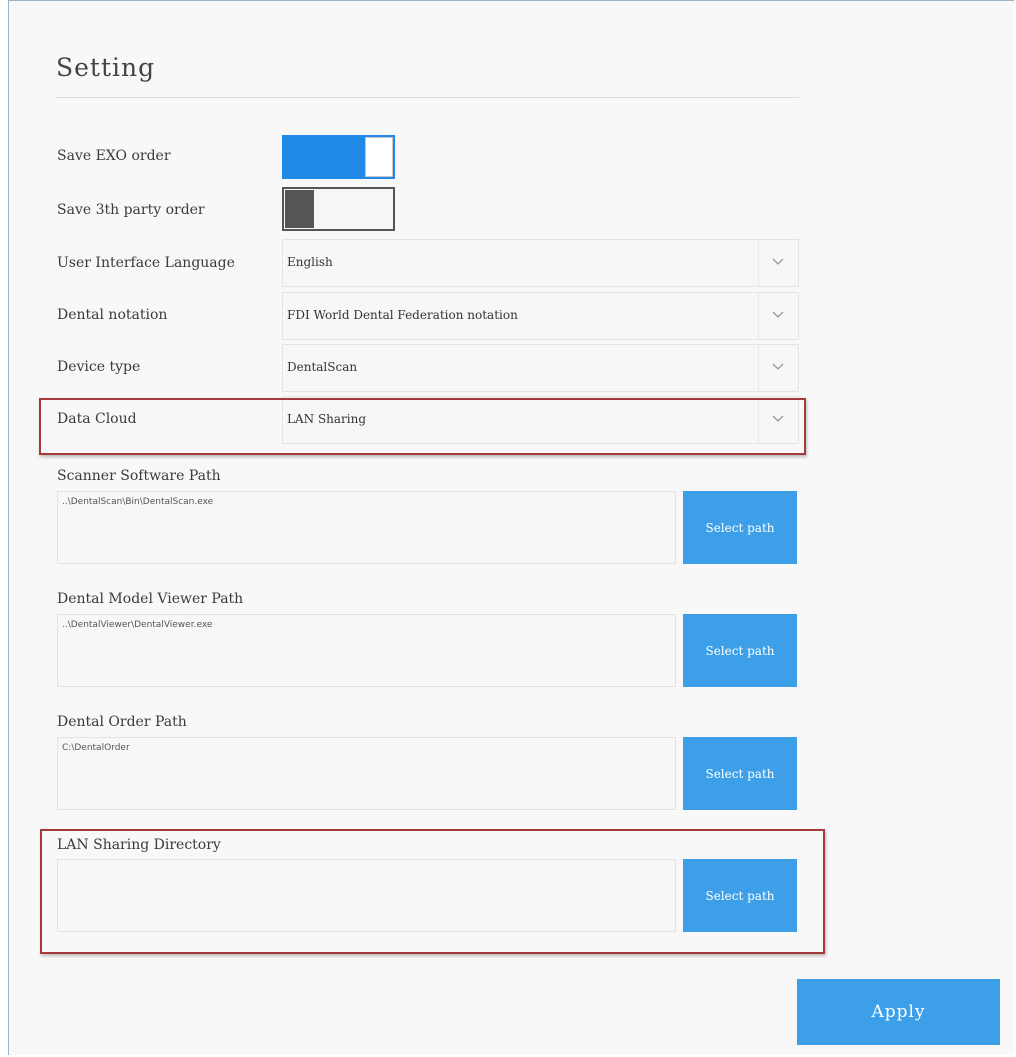 The height and width of the screenshot is (1057, 1016). What do you see at coordinates (131, 210) in the screenshot?
I see `save-third-party-order-label: Save 3th party order` at bounding box center [131, 210].